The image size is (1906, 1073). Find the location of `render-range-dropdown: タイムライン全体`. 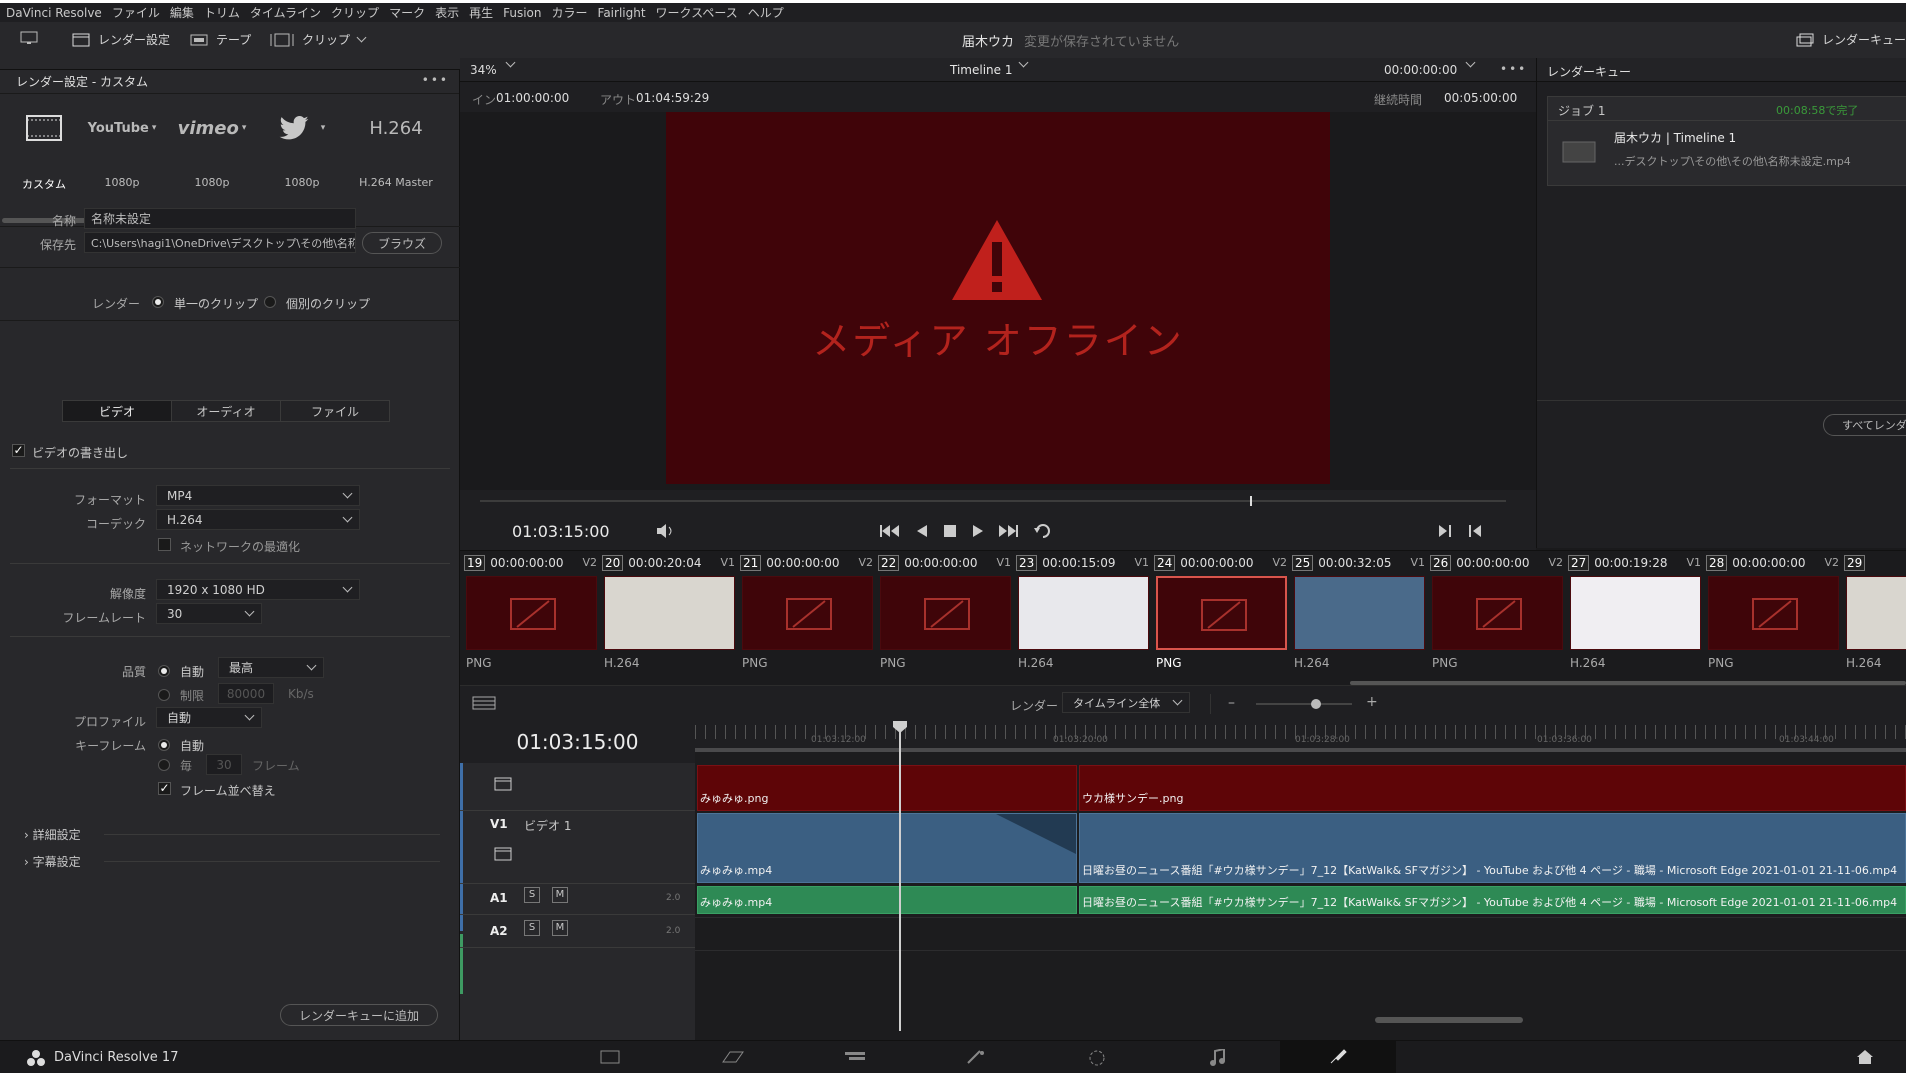

render-range-dropdown: タイムライン全体 is located at coordinates (1126, 702).